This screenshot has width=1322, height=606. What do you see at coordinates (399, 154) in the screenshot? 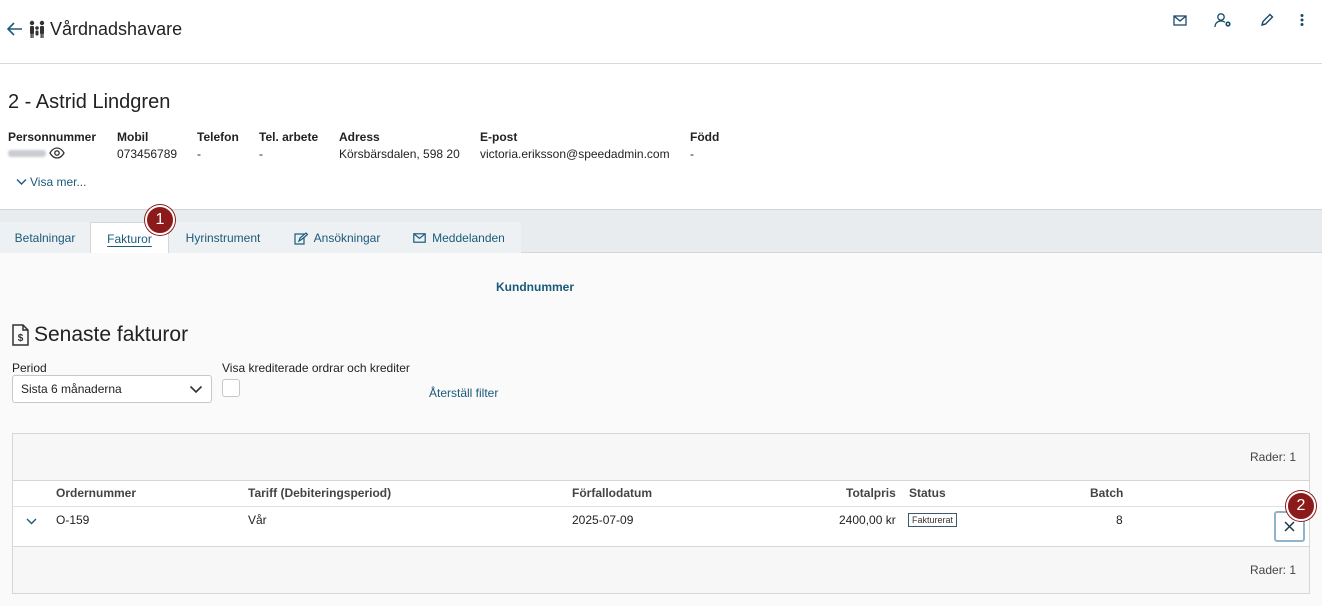
I see `value-adress: Körsbärsdalen, 598 20` at bounding box center [399, 154].